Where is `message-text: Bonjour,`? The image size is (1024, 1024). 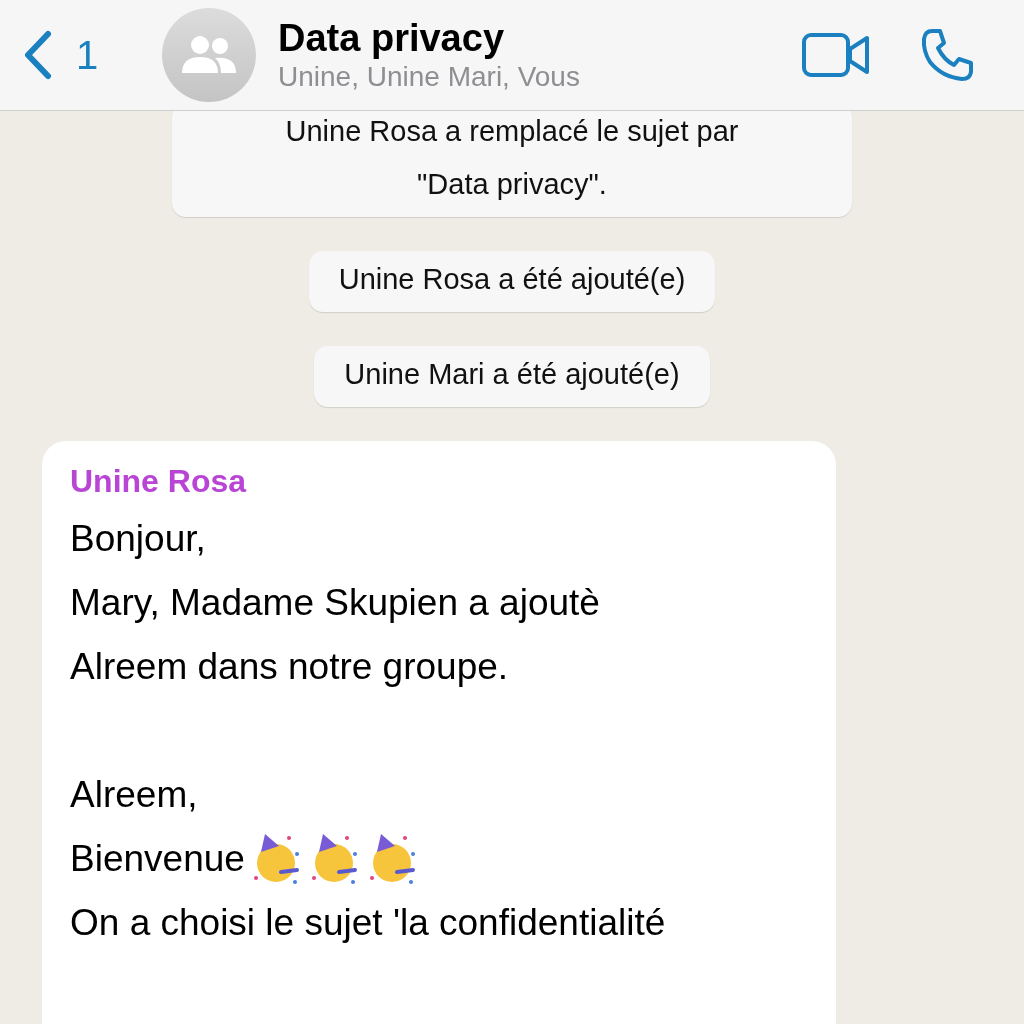 message-text: Bonjour, is located at coordinates (138, 539).